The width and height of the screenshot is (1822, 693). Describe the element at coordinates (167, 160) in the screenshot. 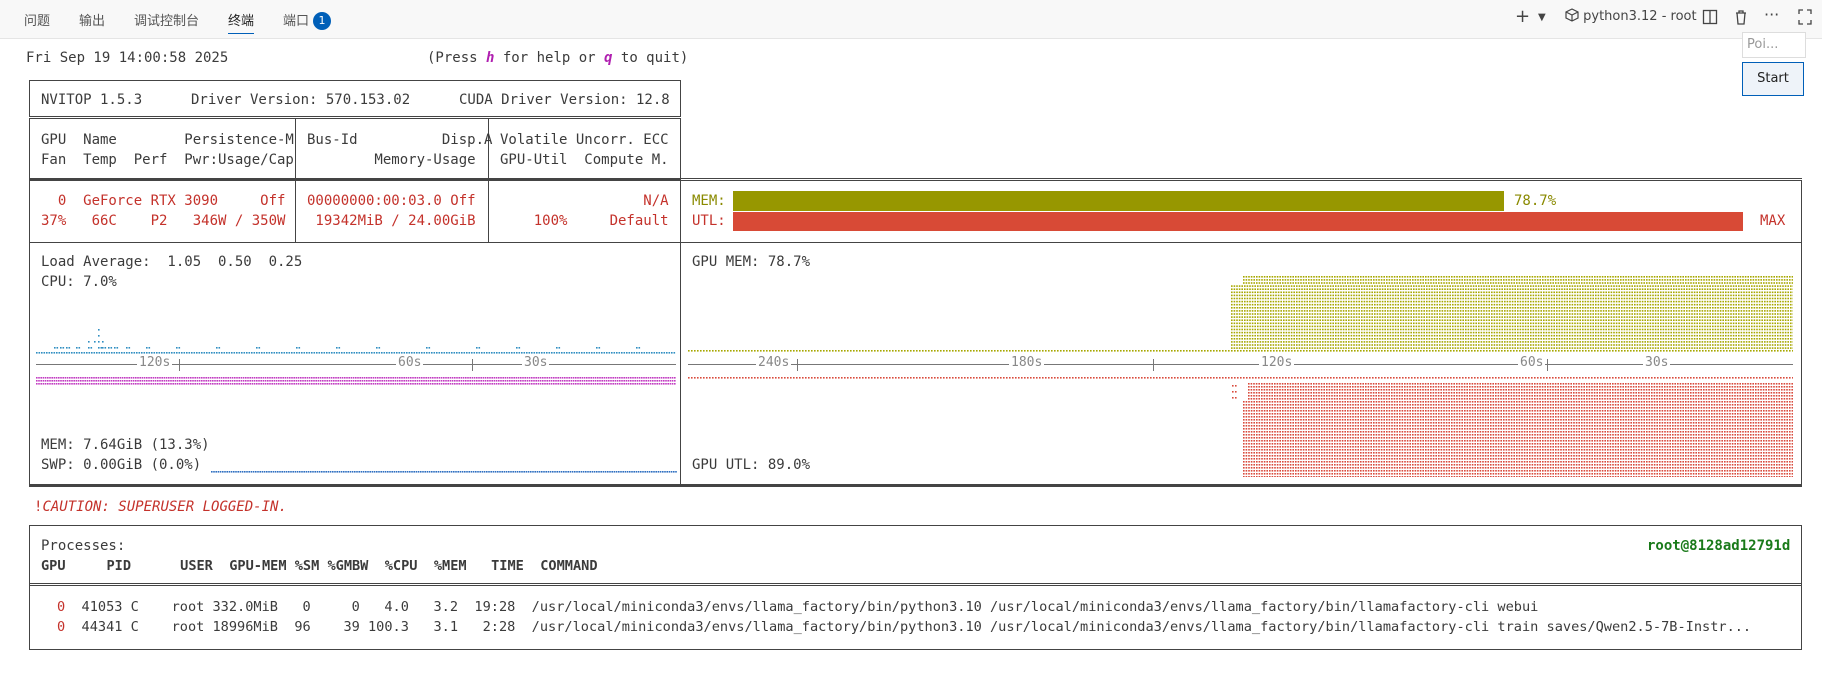

I see `header-col1-row2: Fan Temp Perf Pwr:Usage/Cap` at that location.